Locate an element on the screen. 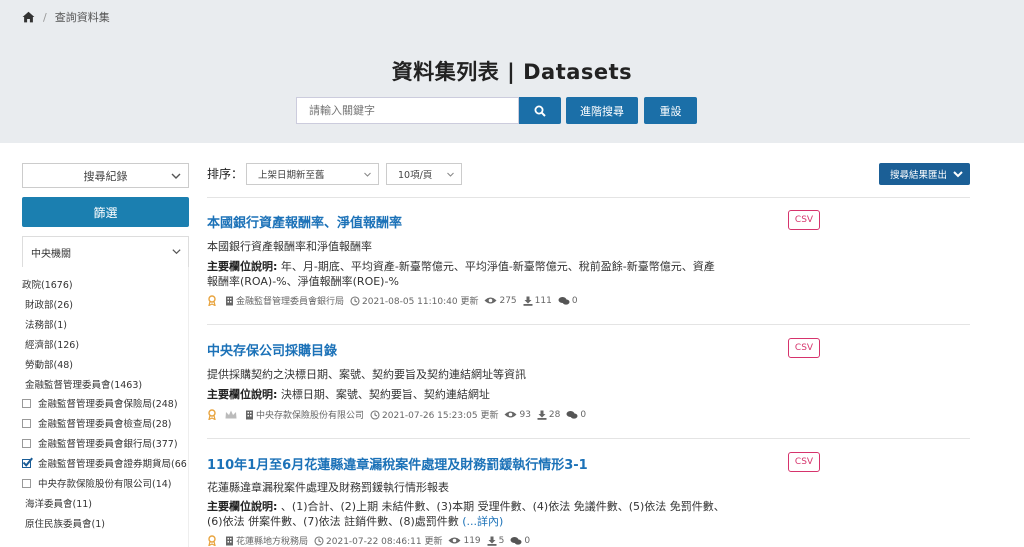  page-size-value: 10項/頁 is located at coordinates (415, 175).